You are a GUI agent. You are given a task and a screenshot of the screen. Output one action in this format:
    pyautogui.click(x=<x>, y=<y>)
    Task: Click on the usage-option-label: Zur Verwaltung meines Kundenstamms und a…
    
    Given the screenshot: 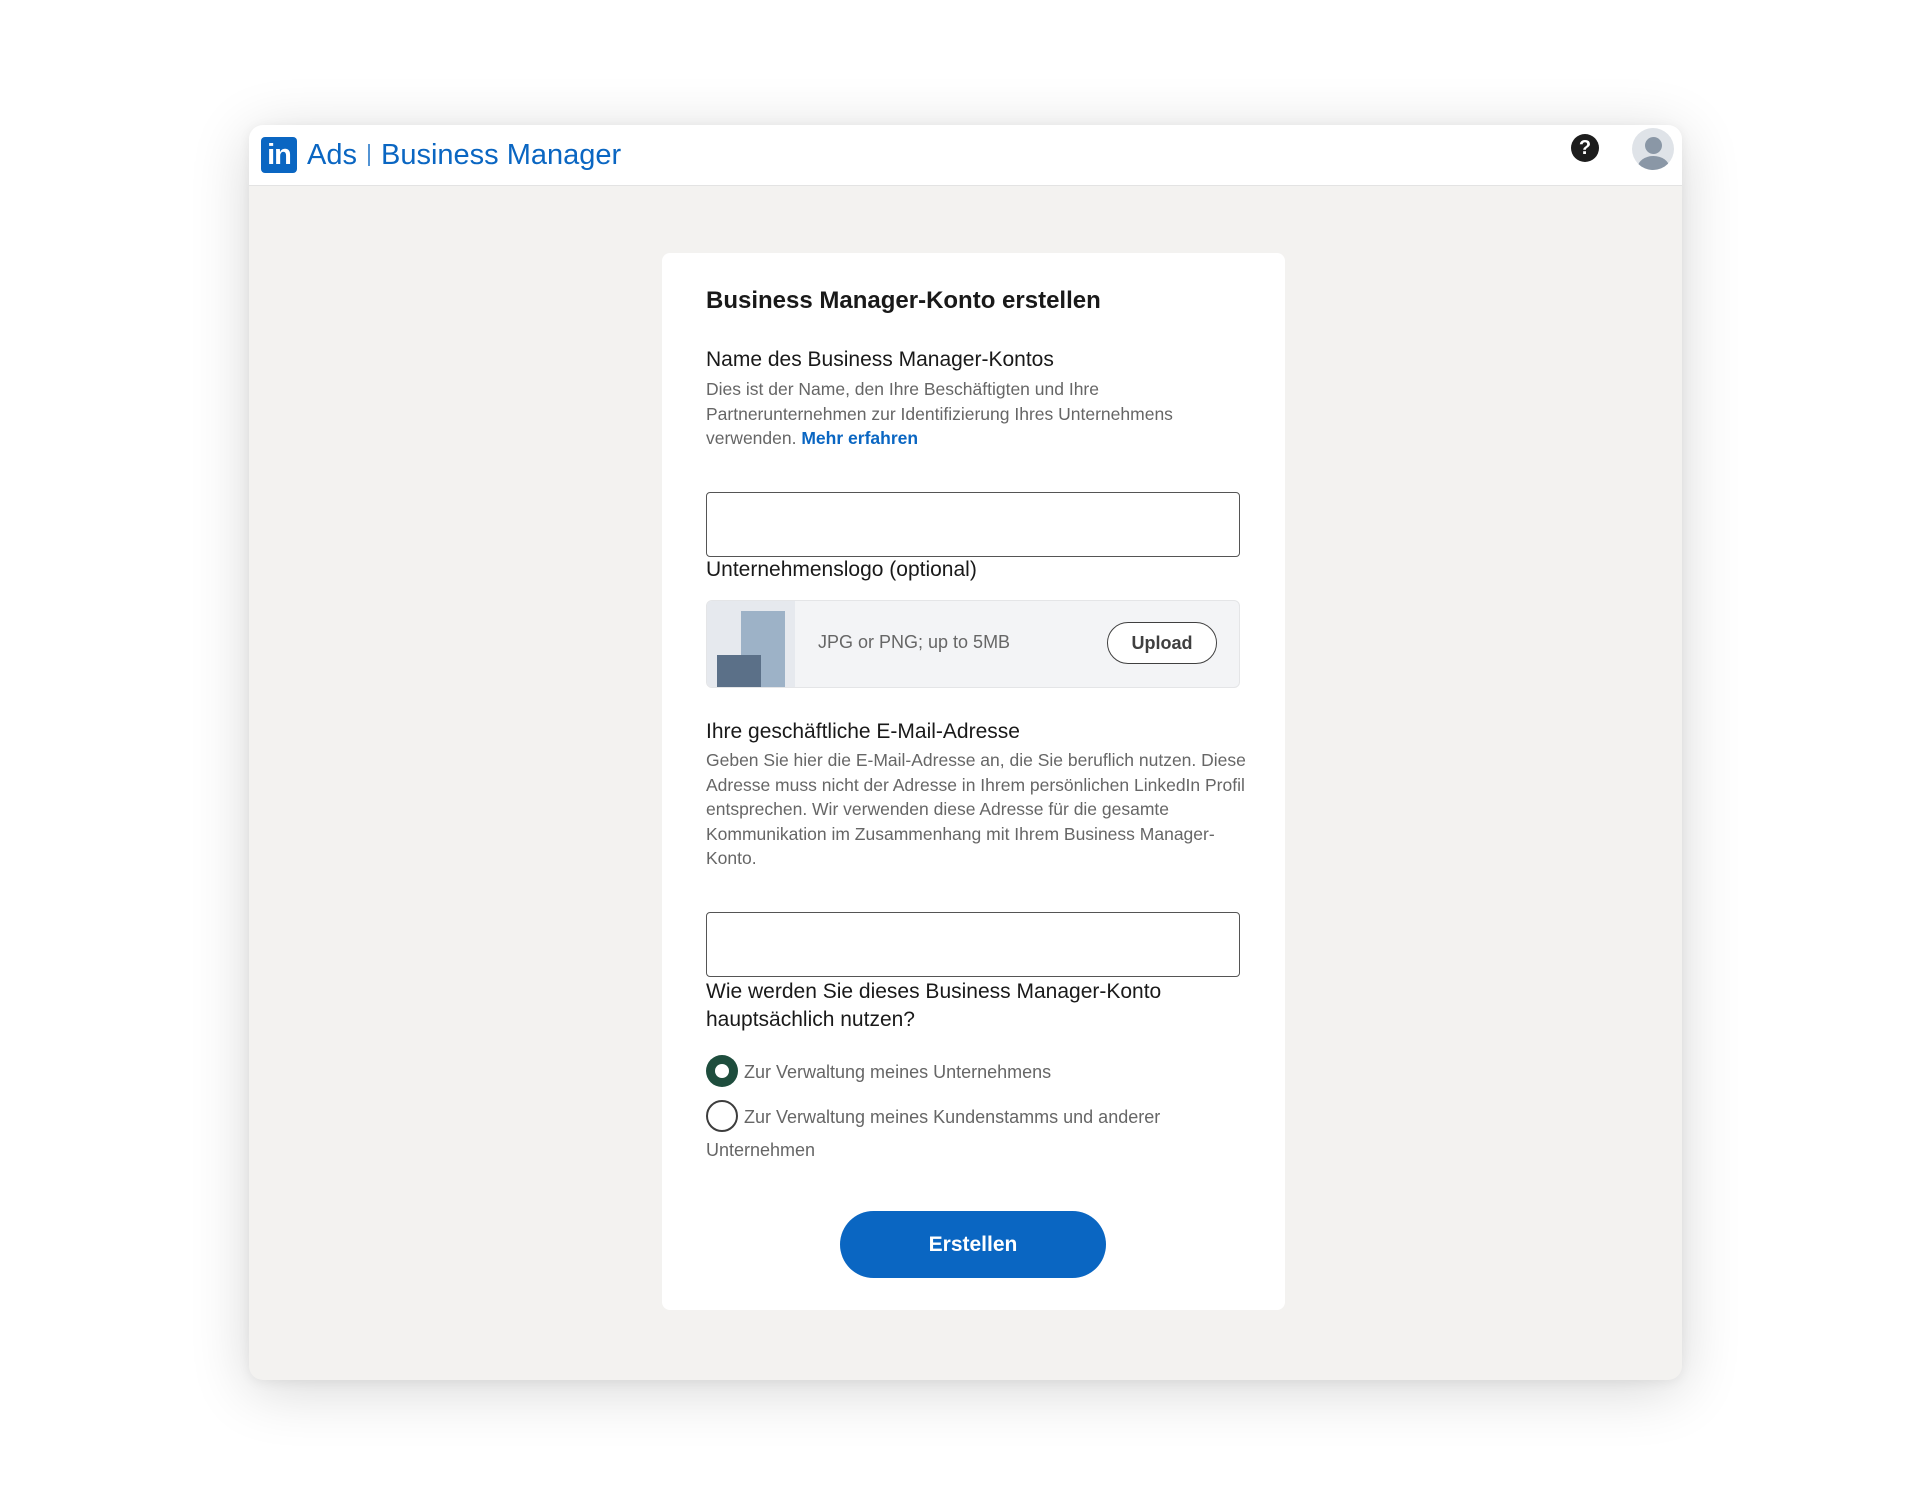 What is the action you would take?
    pyautogui.click(x=933, y=1134)
    